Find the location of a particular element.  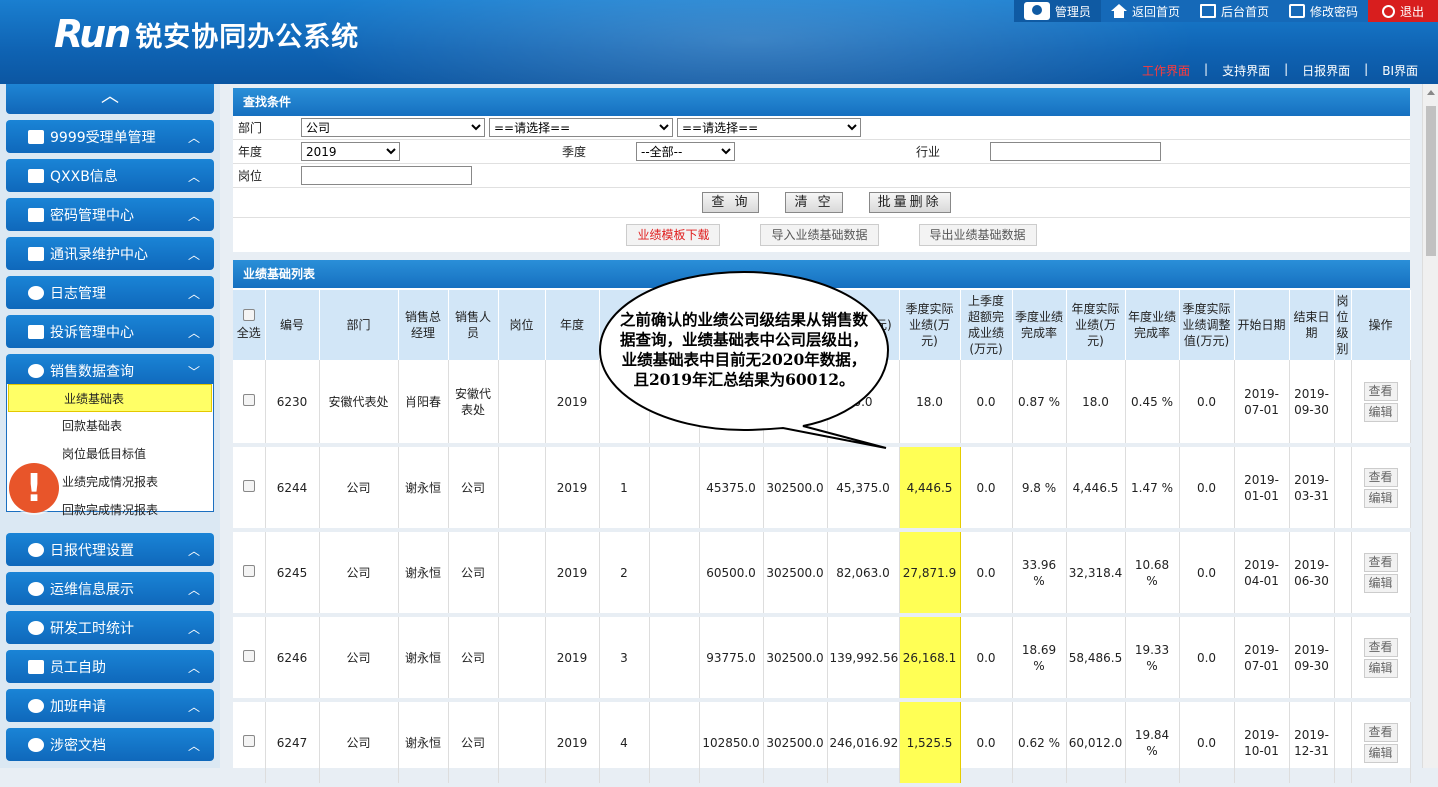

menu-label: 研发工时统计 is located at coordinates (92, 628).